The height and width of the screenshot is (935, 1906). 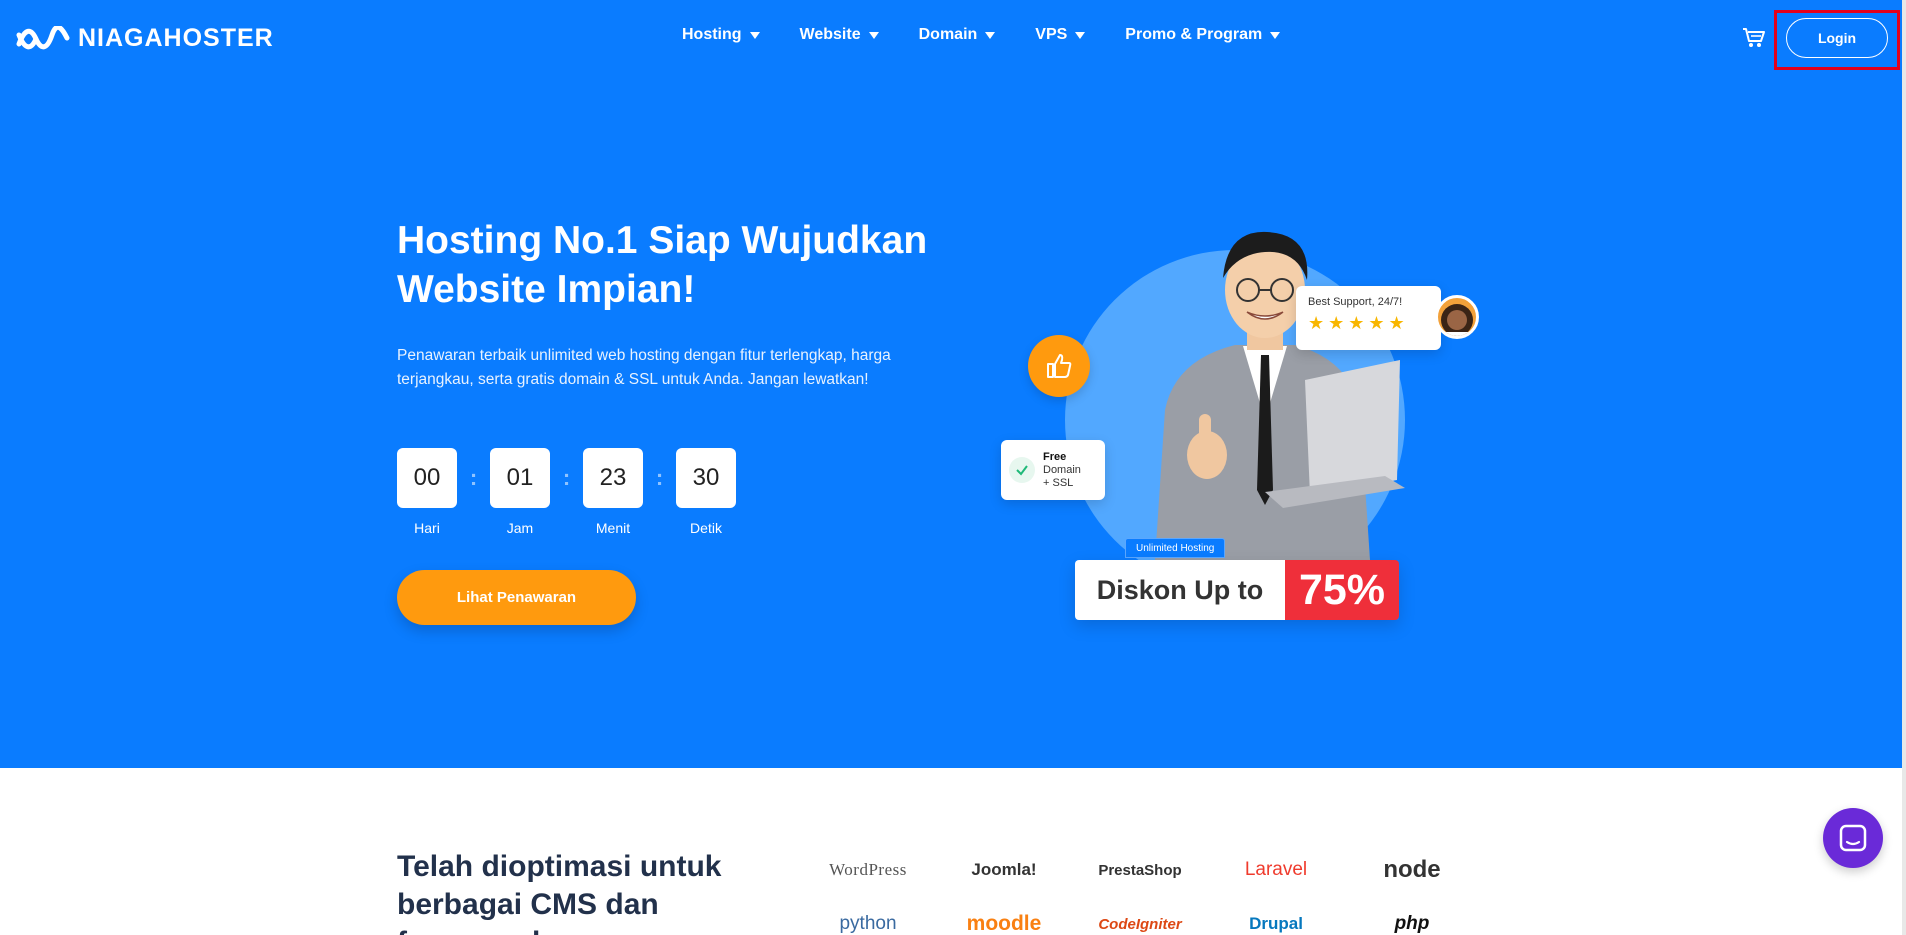 I want to click on nav-domain: Domain, so click(x=957, y=35).